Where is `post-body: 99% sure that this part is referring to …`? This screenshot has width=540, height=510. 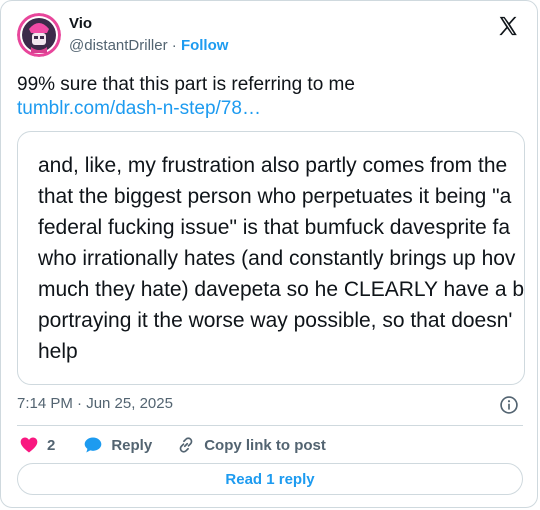
post-body: 99% sure that this part is referring to … is located at coordinates (267, 97).